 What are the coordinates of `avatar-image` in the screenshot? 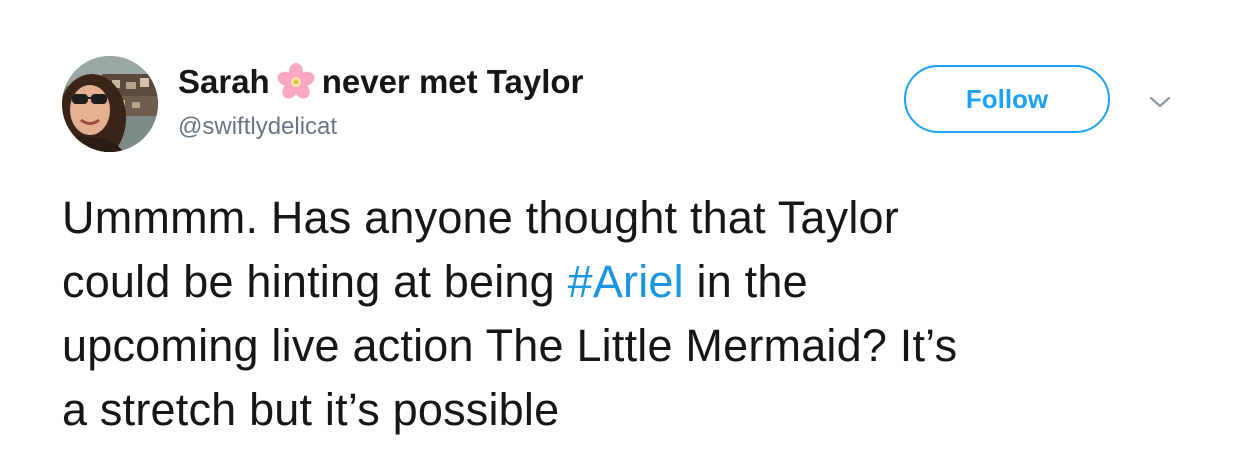 It's located at (110, 104).